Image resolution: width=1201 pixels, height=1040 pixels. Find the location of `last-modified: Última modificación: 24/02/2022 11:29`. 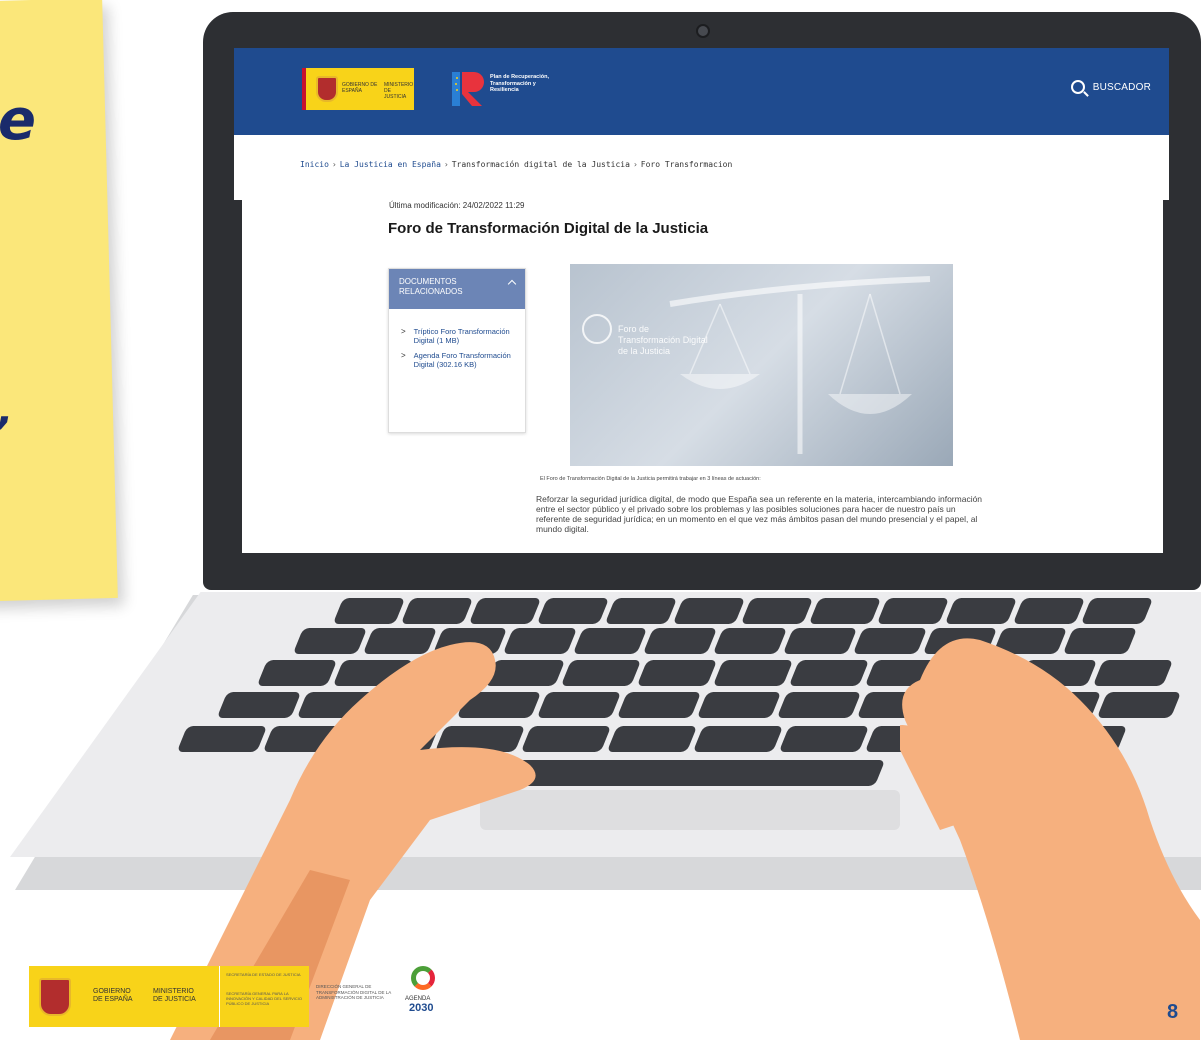

last-modified: Última modificación: 24/02/2022 11:29 is located at coordinates (457, 205).